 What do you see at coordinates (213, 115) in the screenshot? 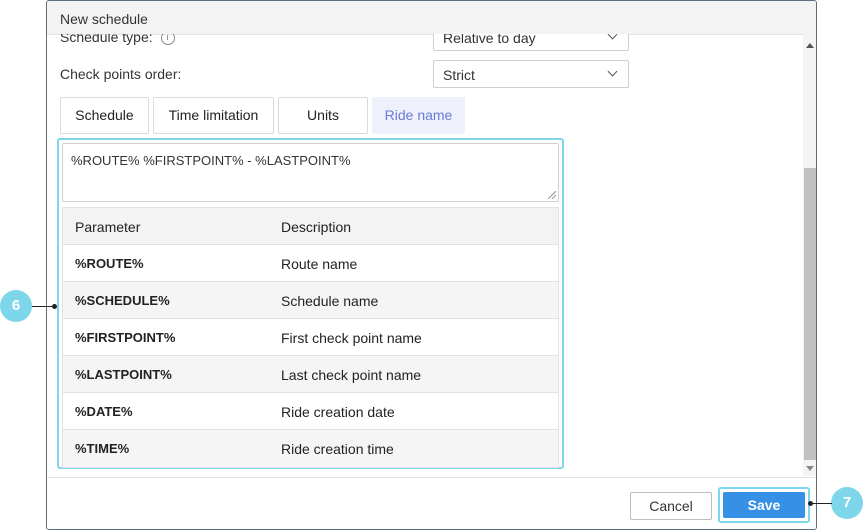
I see `tab-time-limitation: Time limitation` at bounding box center [213, 115].